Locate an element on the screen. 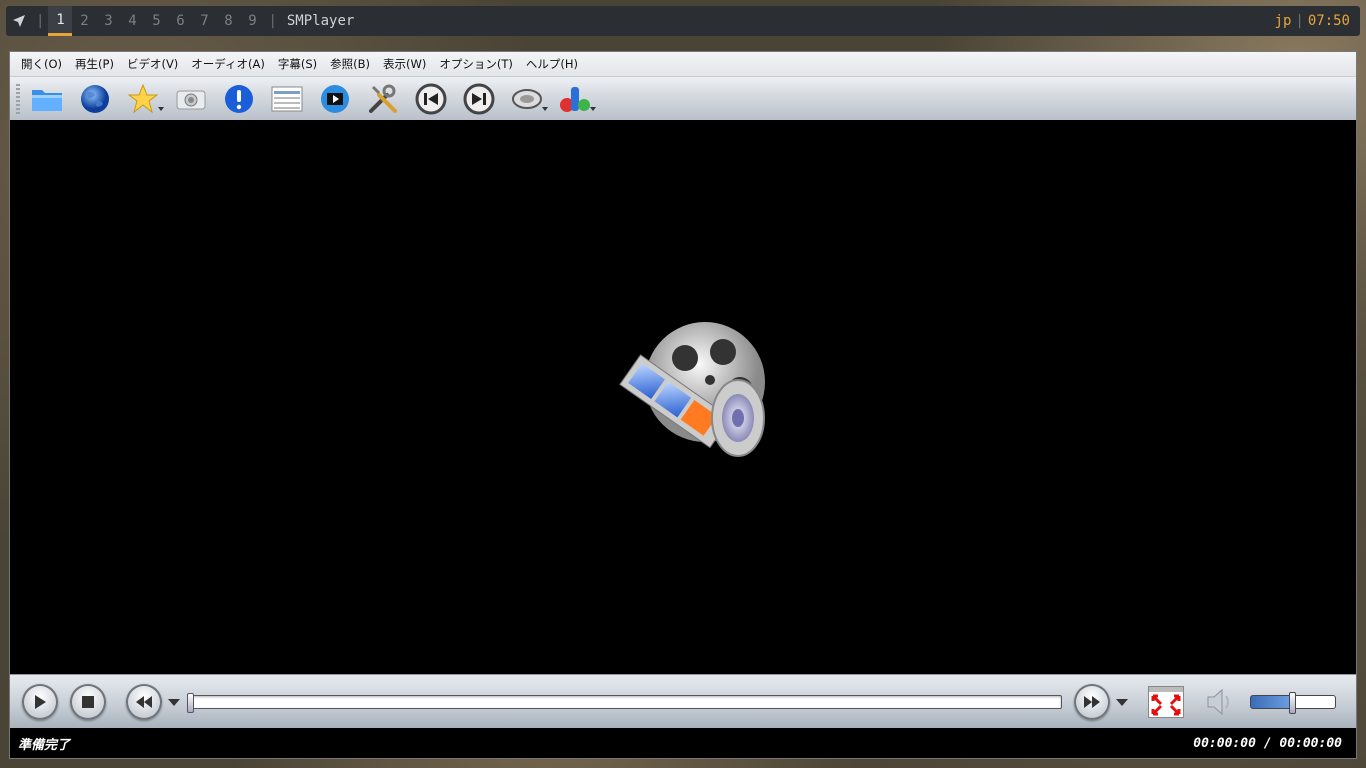 Image resolution: width=1366 pixels, height=768 pixels. preferences-tools-icon is located at coordinates (383, 98).